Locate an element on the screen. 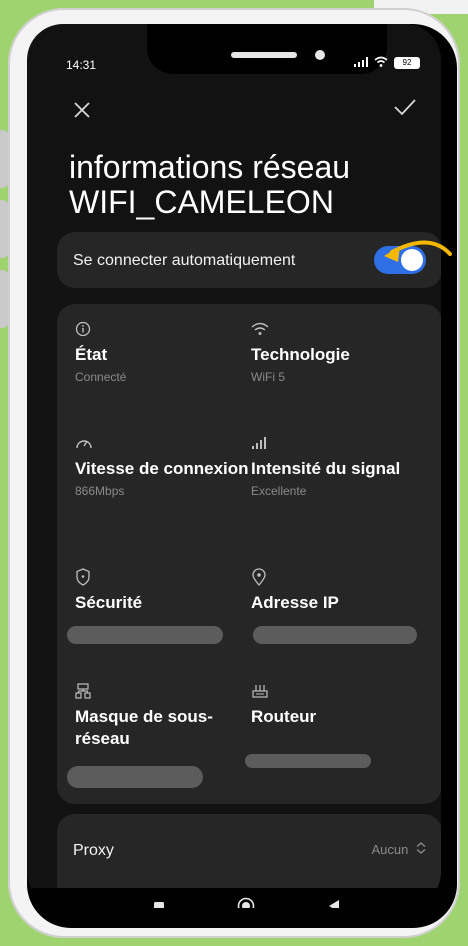  confirm-button is located at coordinates (405, 108).